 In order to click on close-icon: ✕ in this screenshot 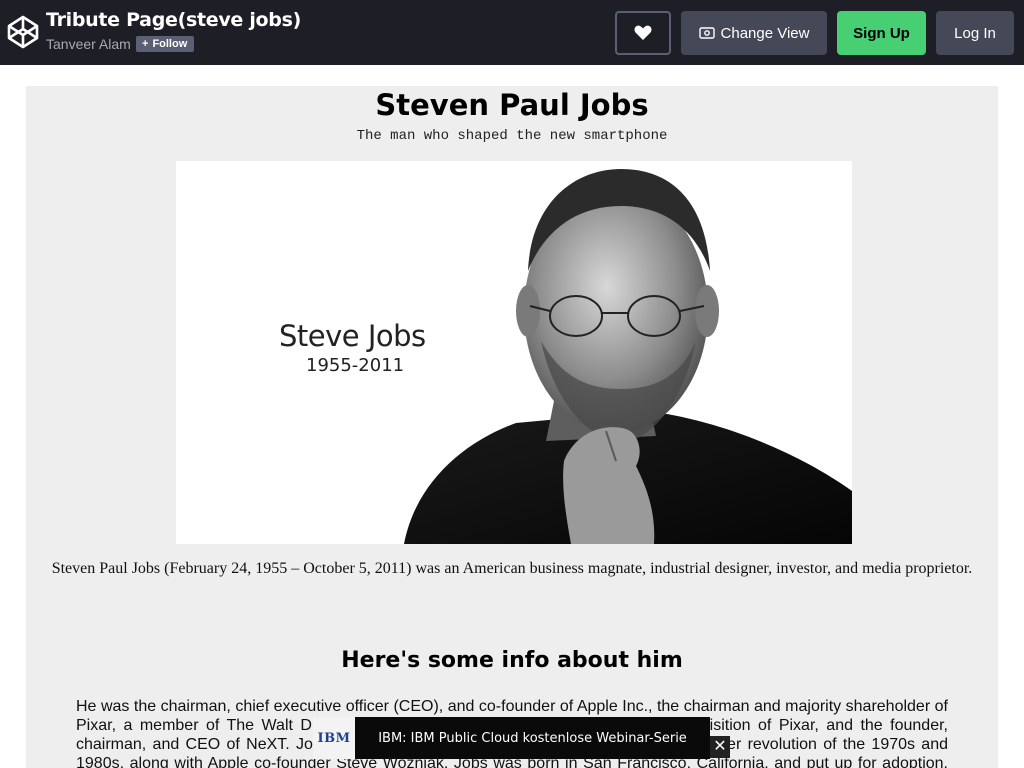, I will do `click(720, 747)`.